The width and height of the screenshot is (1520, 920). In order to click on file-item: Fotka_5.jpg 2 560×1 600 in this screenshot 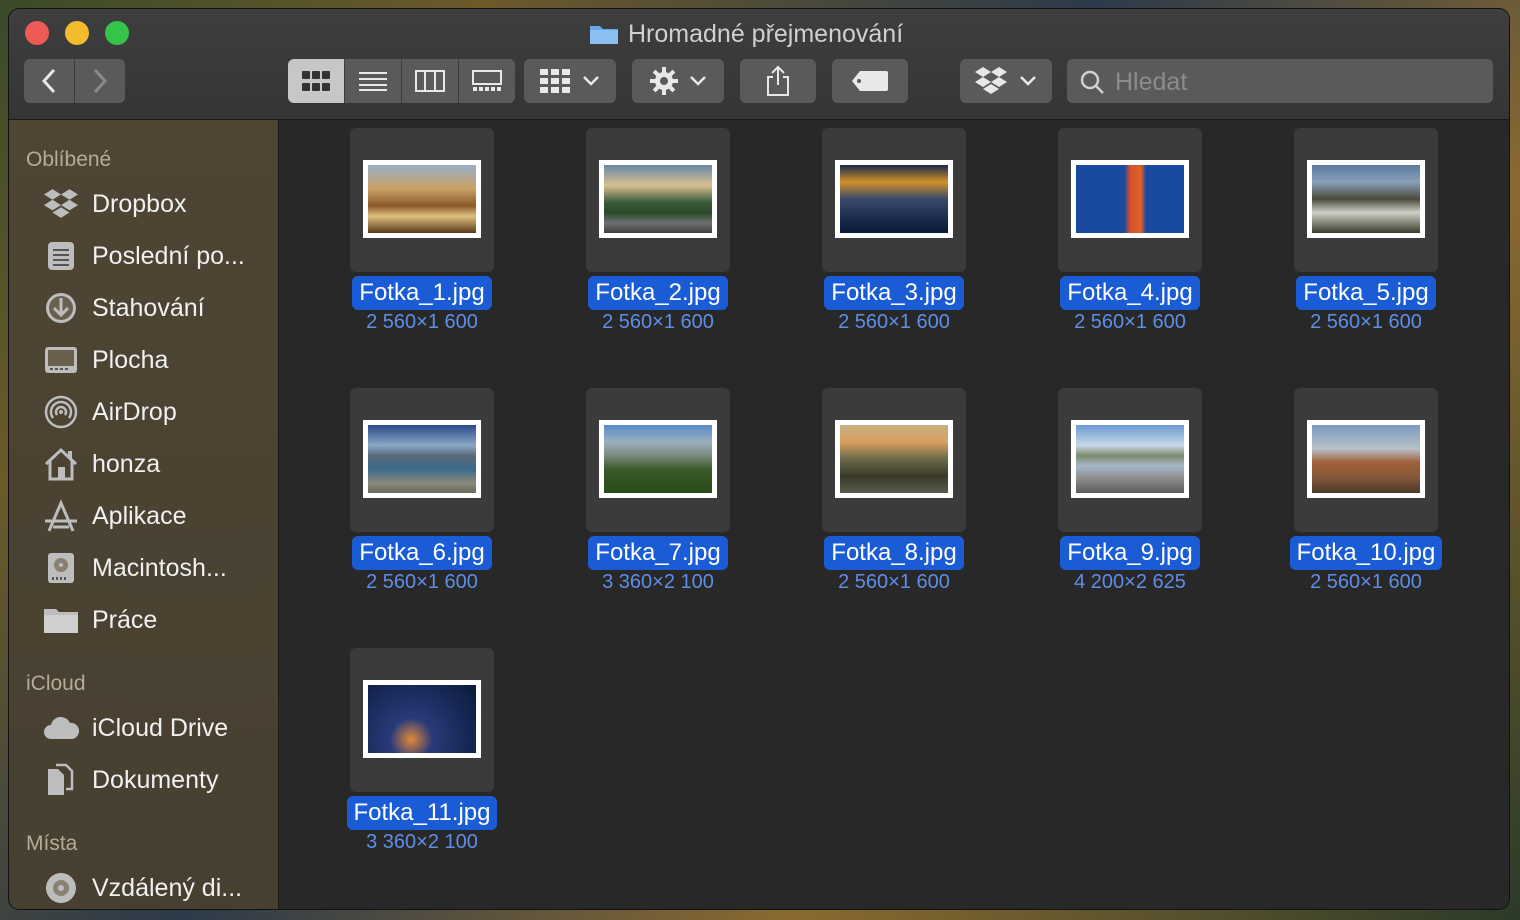, I will do `click(1366, 243)`.